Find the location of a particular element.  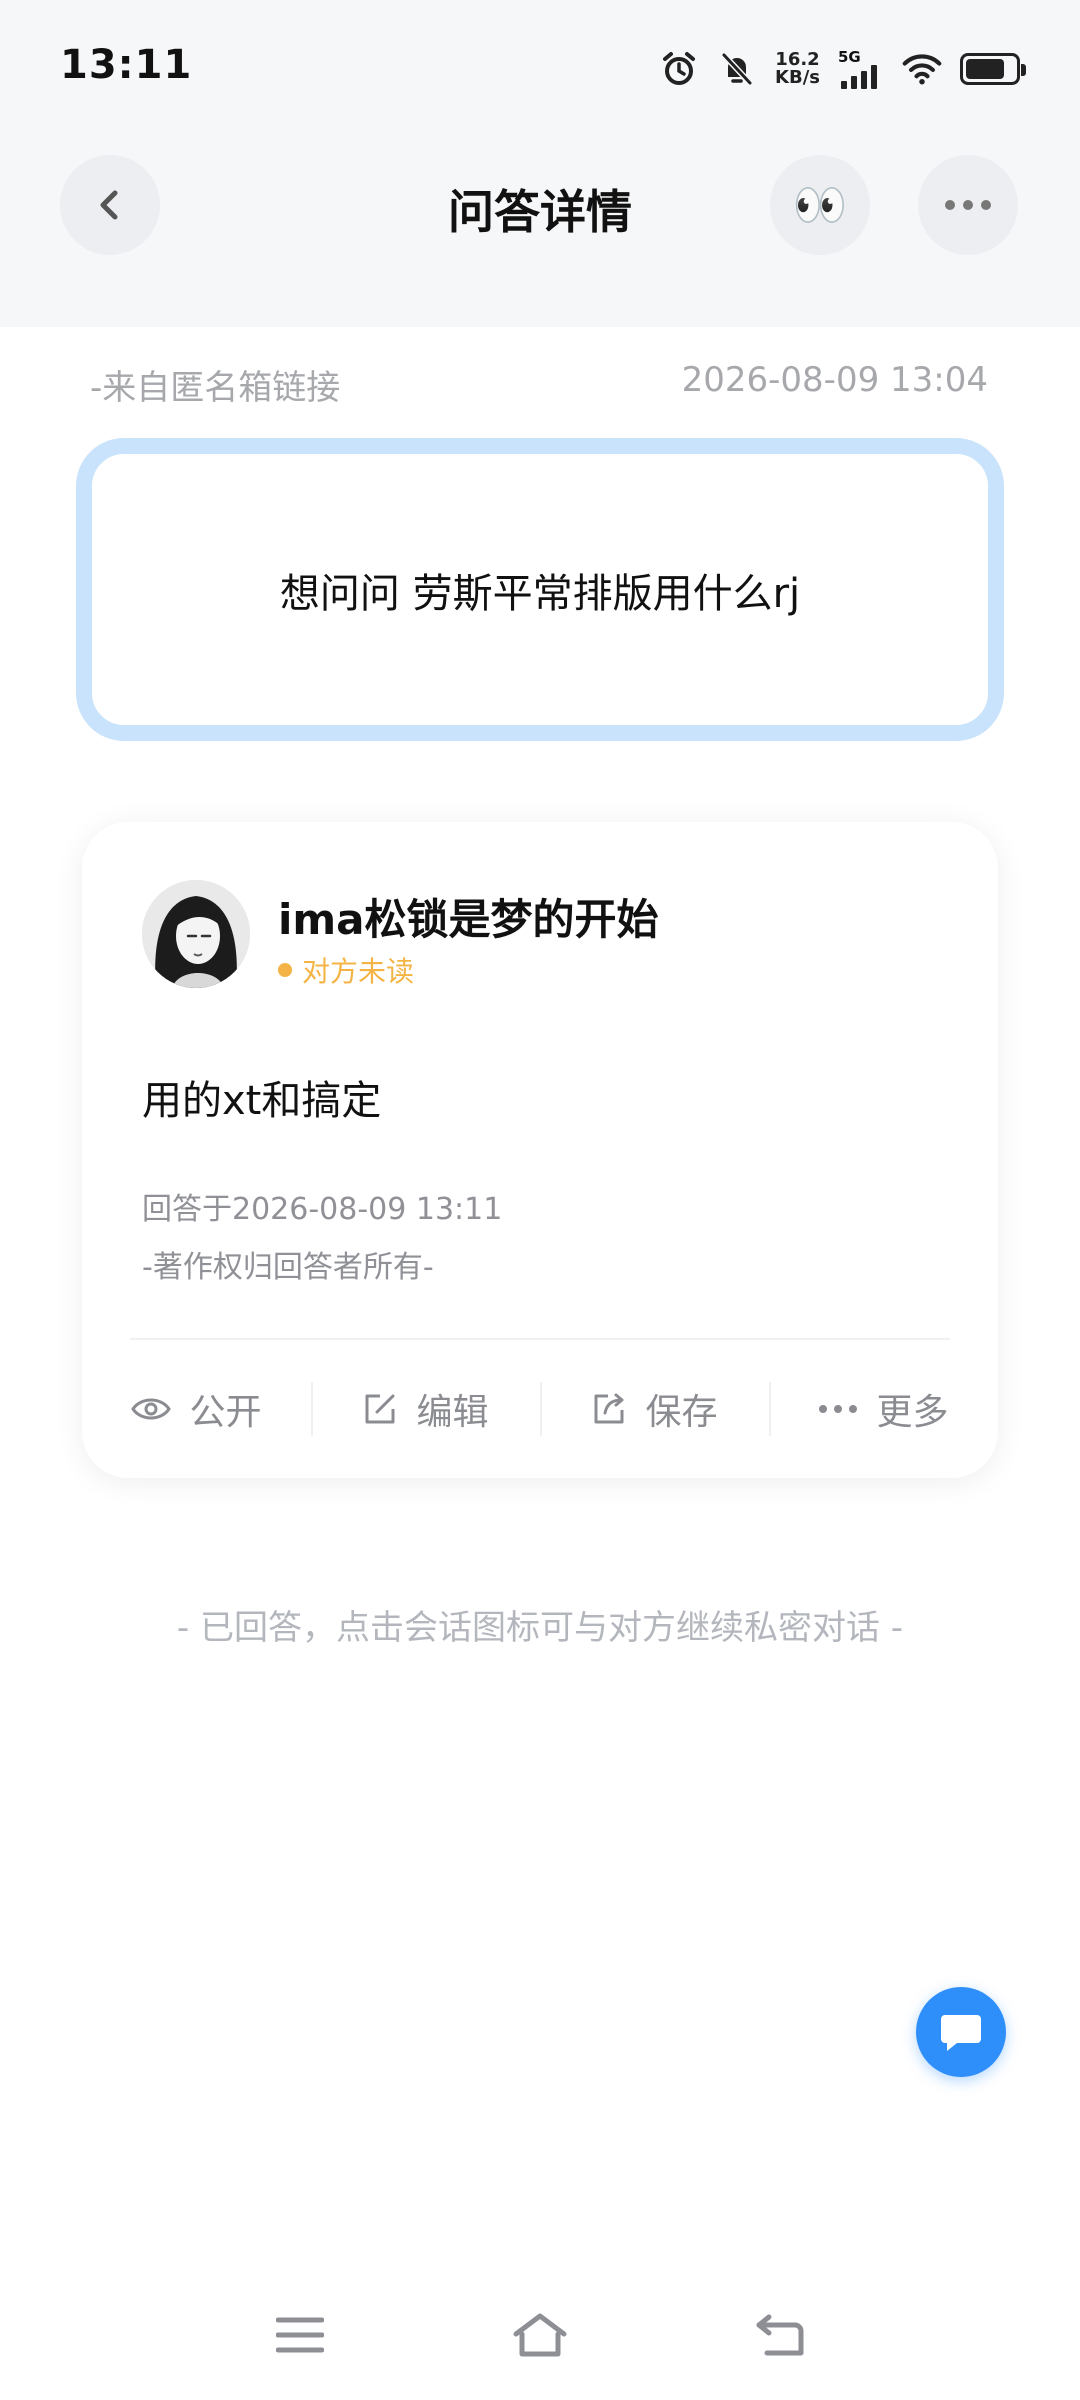

wifi-icon is located at coordinates (922, 69).